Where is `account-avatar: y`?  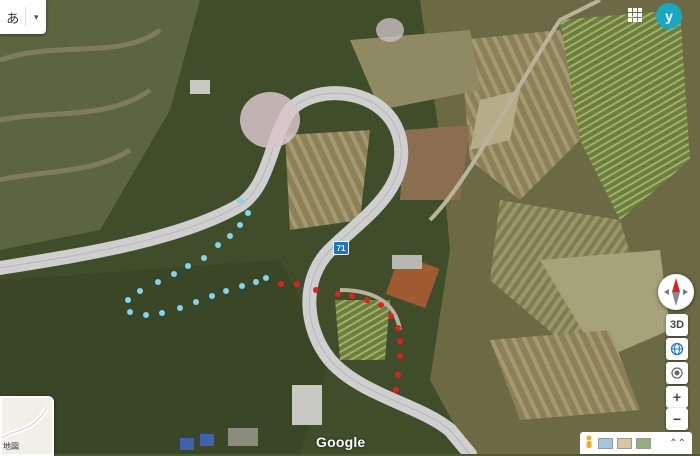
account-avatar: y is located at coordinates (669, 16).